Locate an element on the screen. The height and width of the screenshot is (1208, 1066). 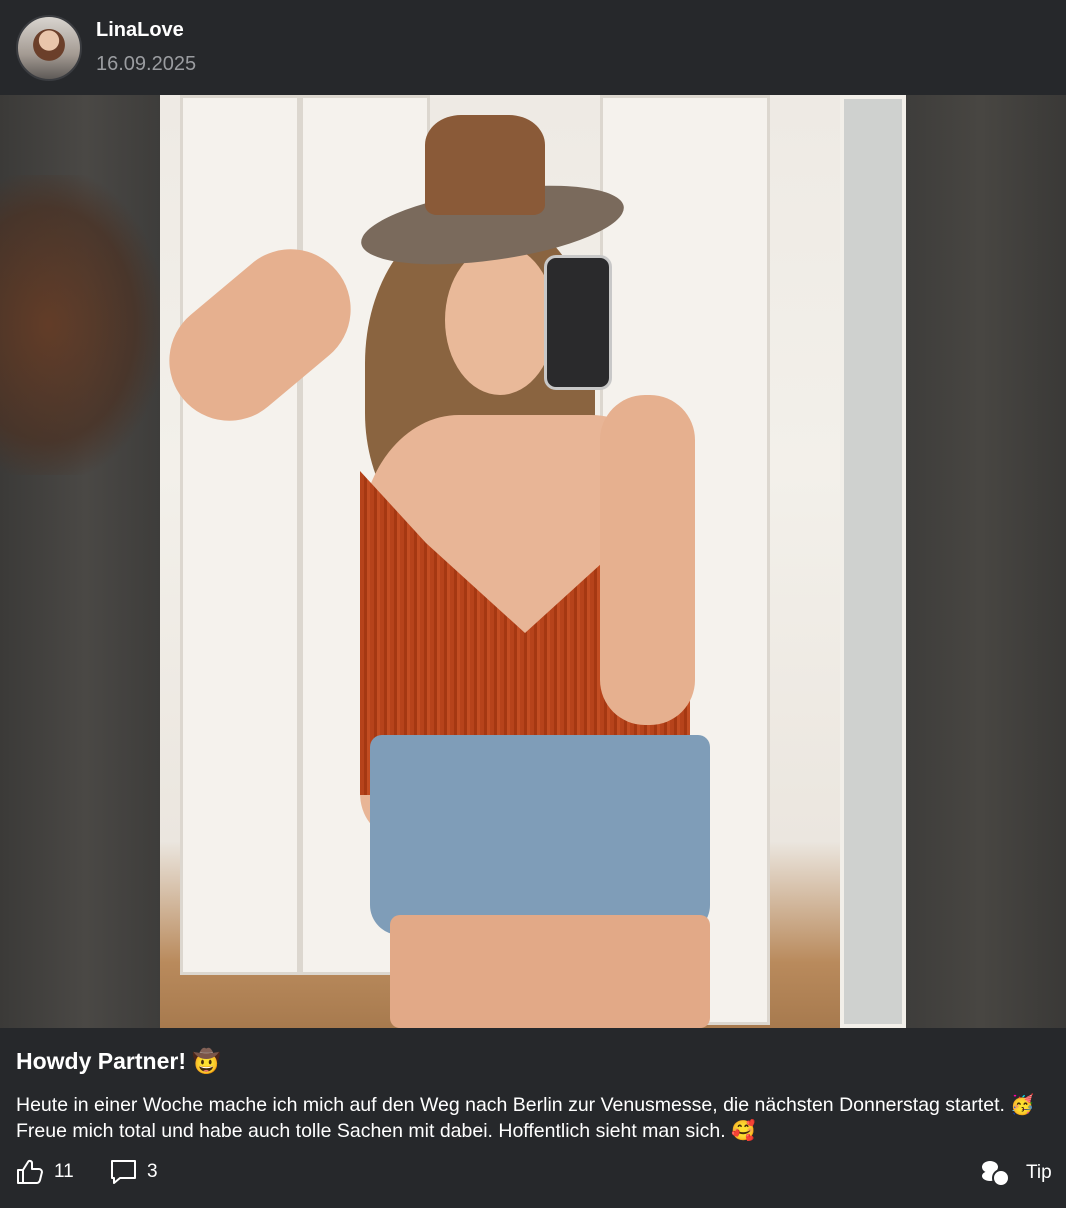
thumbs-up-icon is located at coordinates (30, 1172).